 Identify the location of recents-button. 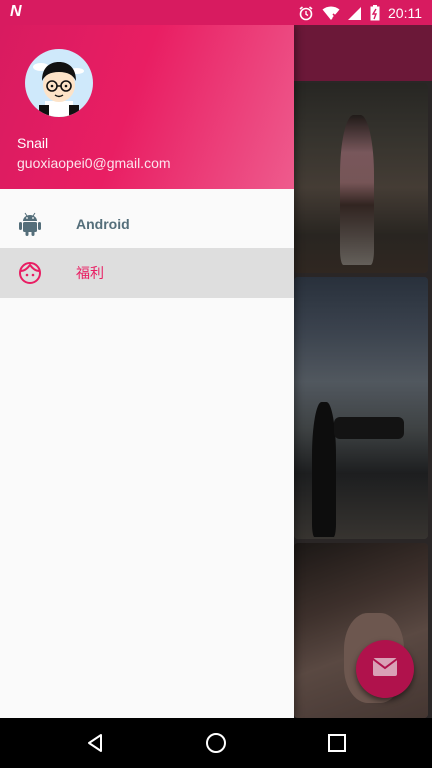
(337, 743).